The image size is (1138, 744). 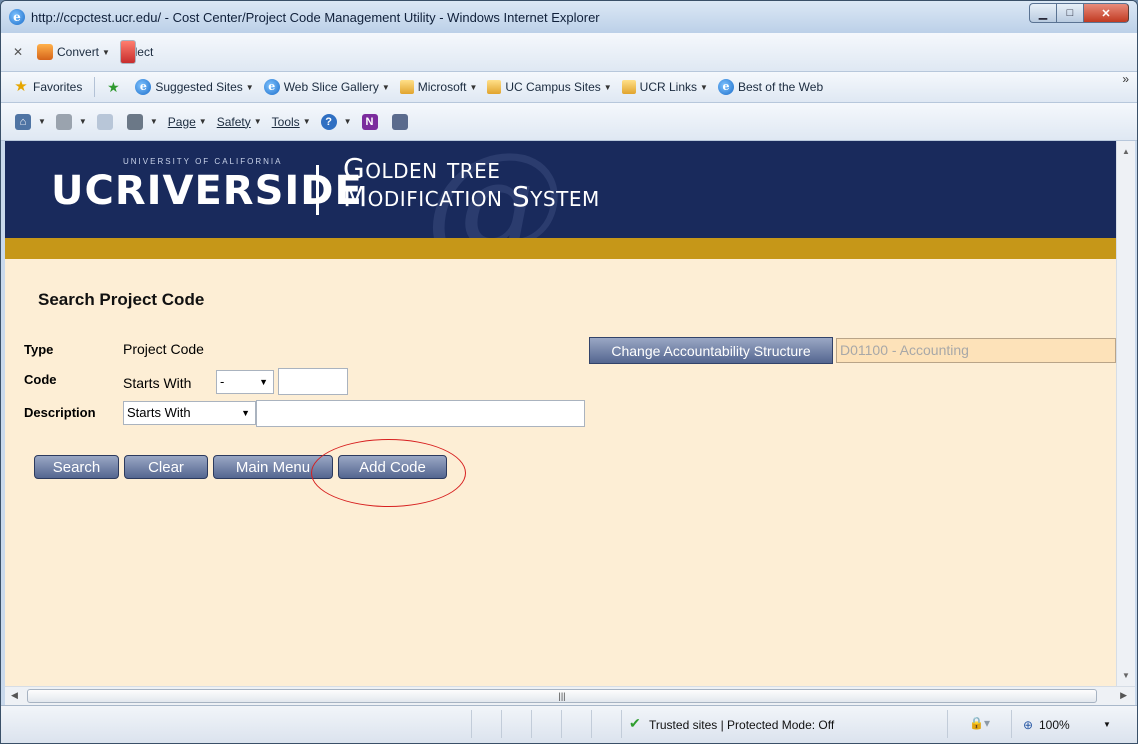 What do you see at coordinates (331, 87) in the screenshot?
I see `favorite-label: Web Slice Gallery` at bounding box center [331, 87].